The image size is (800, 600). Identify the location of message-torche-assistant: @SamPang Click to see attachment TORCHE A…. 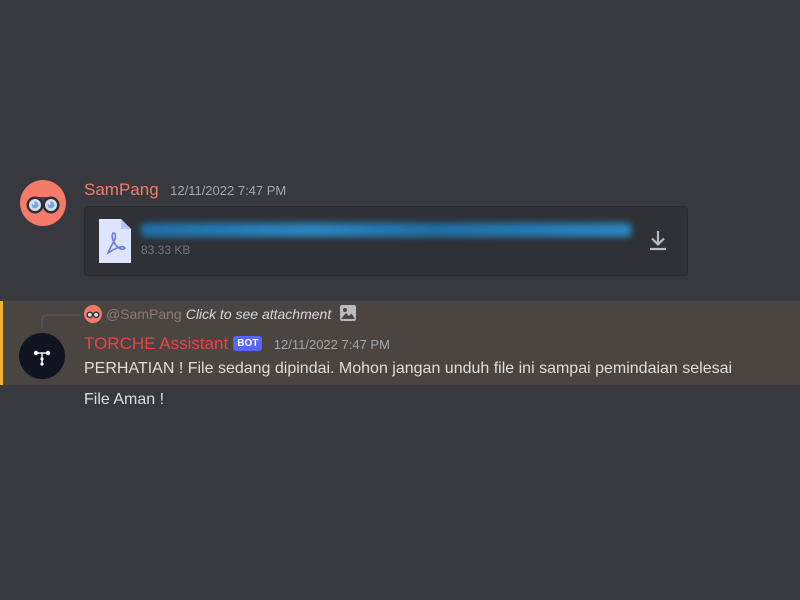
(400, 343).